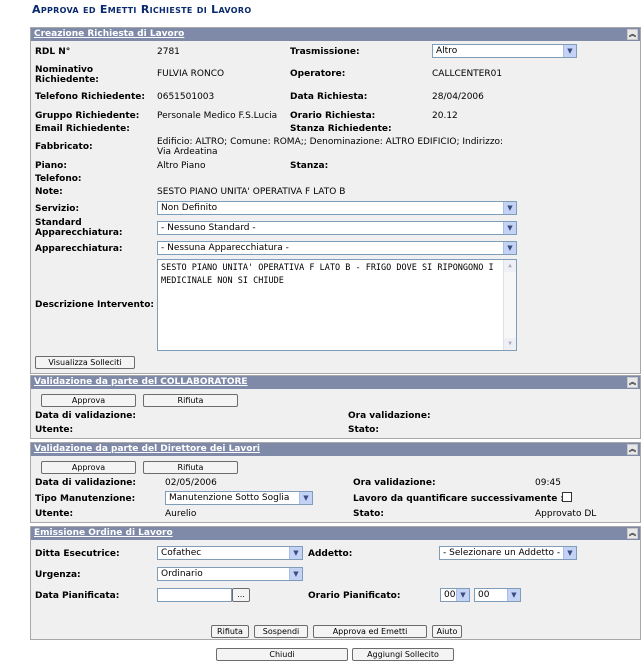  What do you see at coordinates (186, 97) in the screenshot?
I see `telefono-richiedente-value: 0651501003` at bounding box center [186, 97].